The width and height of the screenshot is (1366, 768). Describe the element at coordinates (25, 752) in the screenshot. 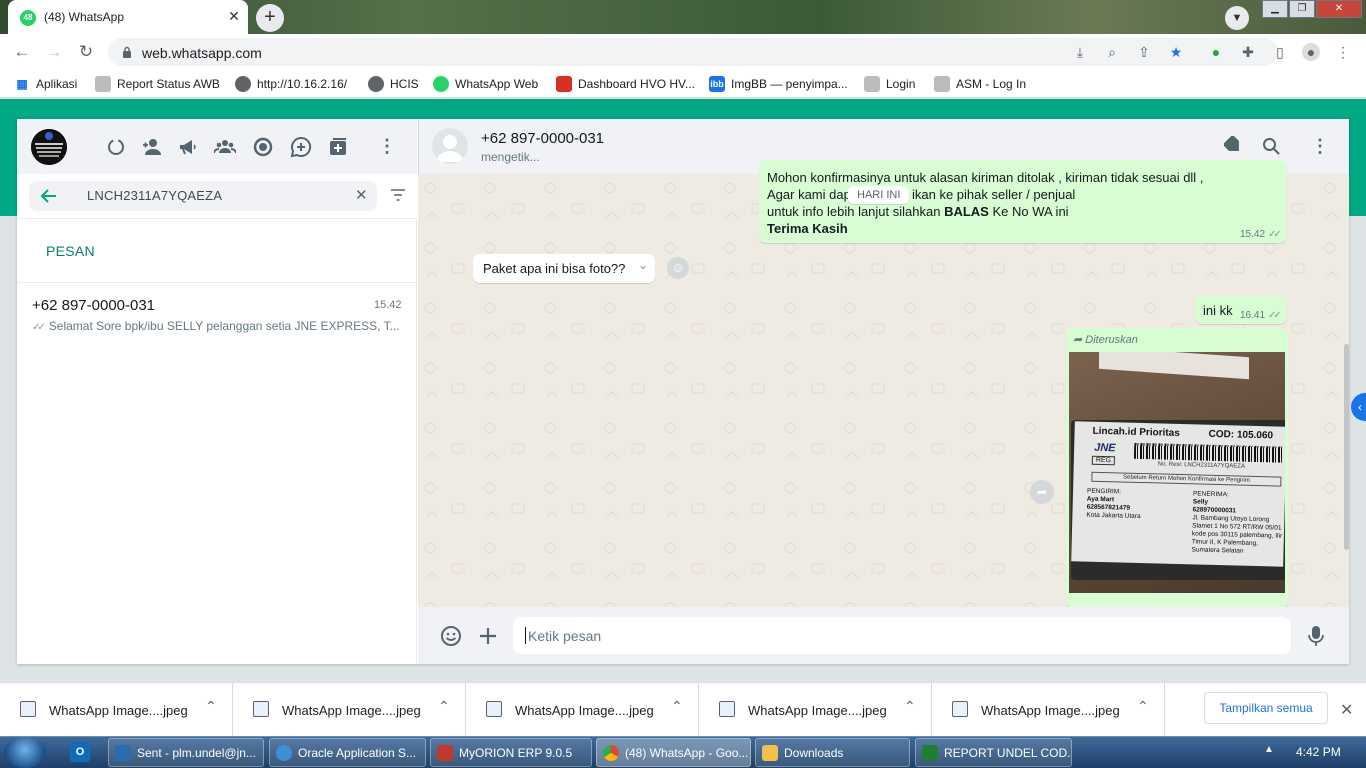

I see `start-button-icon` at that location.